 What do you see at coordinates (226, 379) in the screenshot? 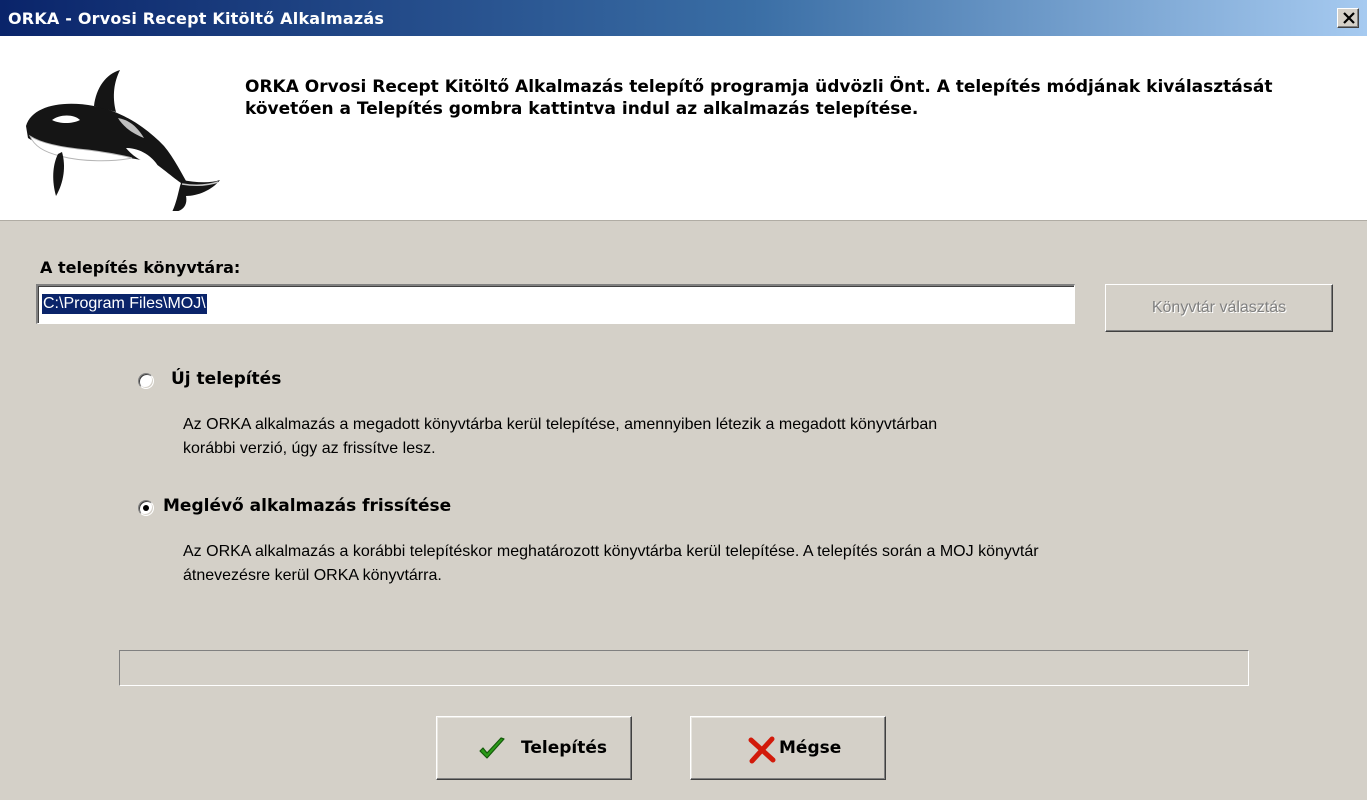
I see `new-install-label: Új telepítés` at bounding box center [226, 379].